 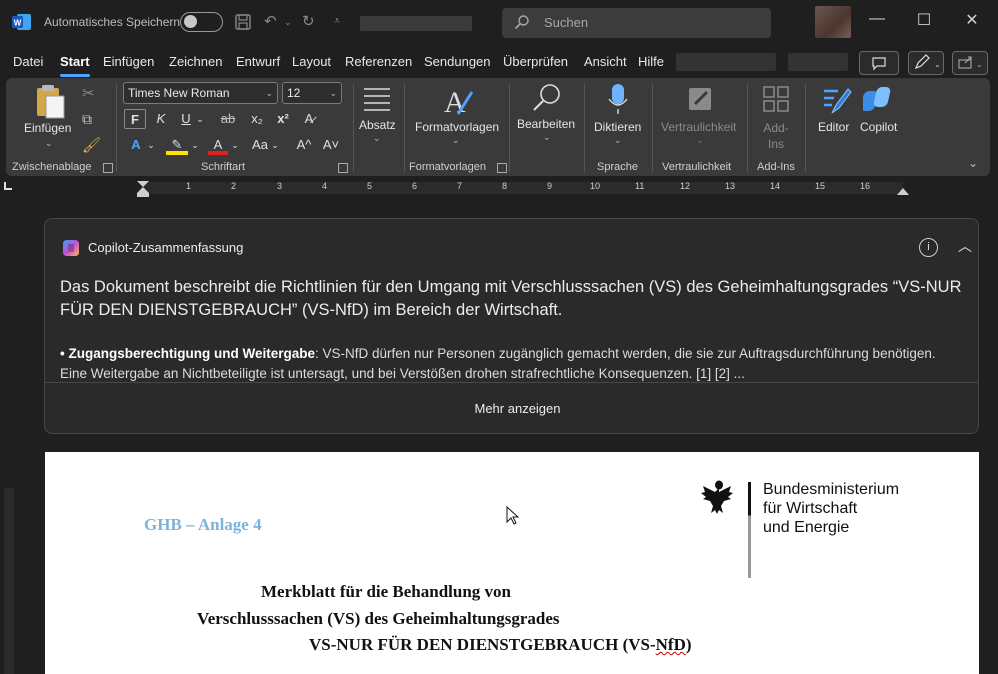 I want to click on maximize-icon: ☐, so click(x=924, y=20).